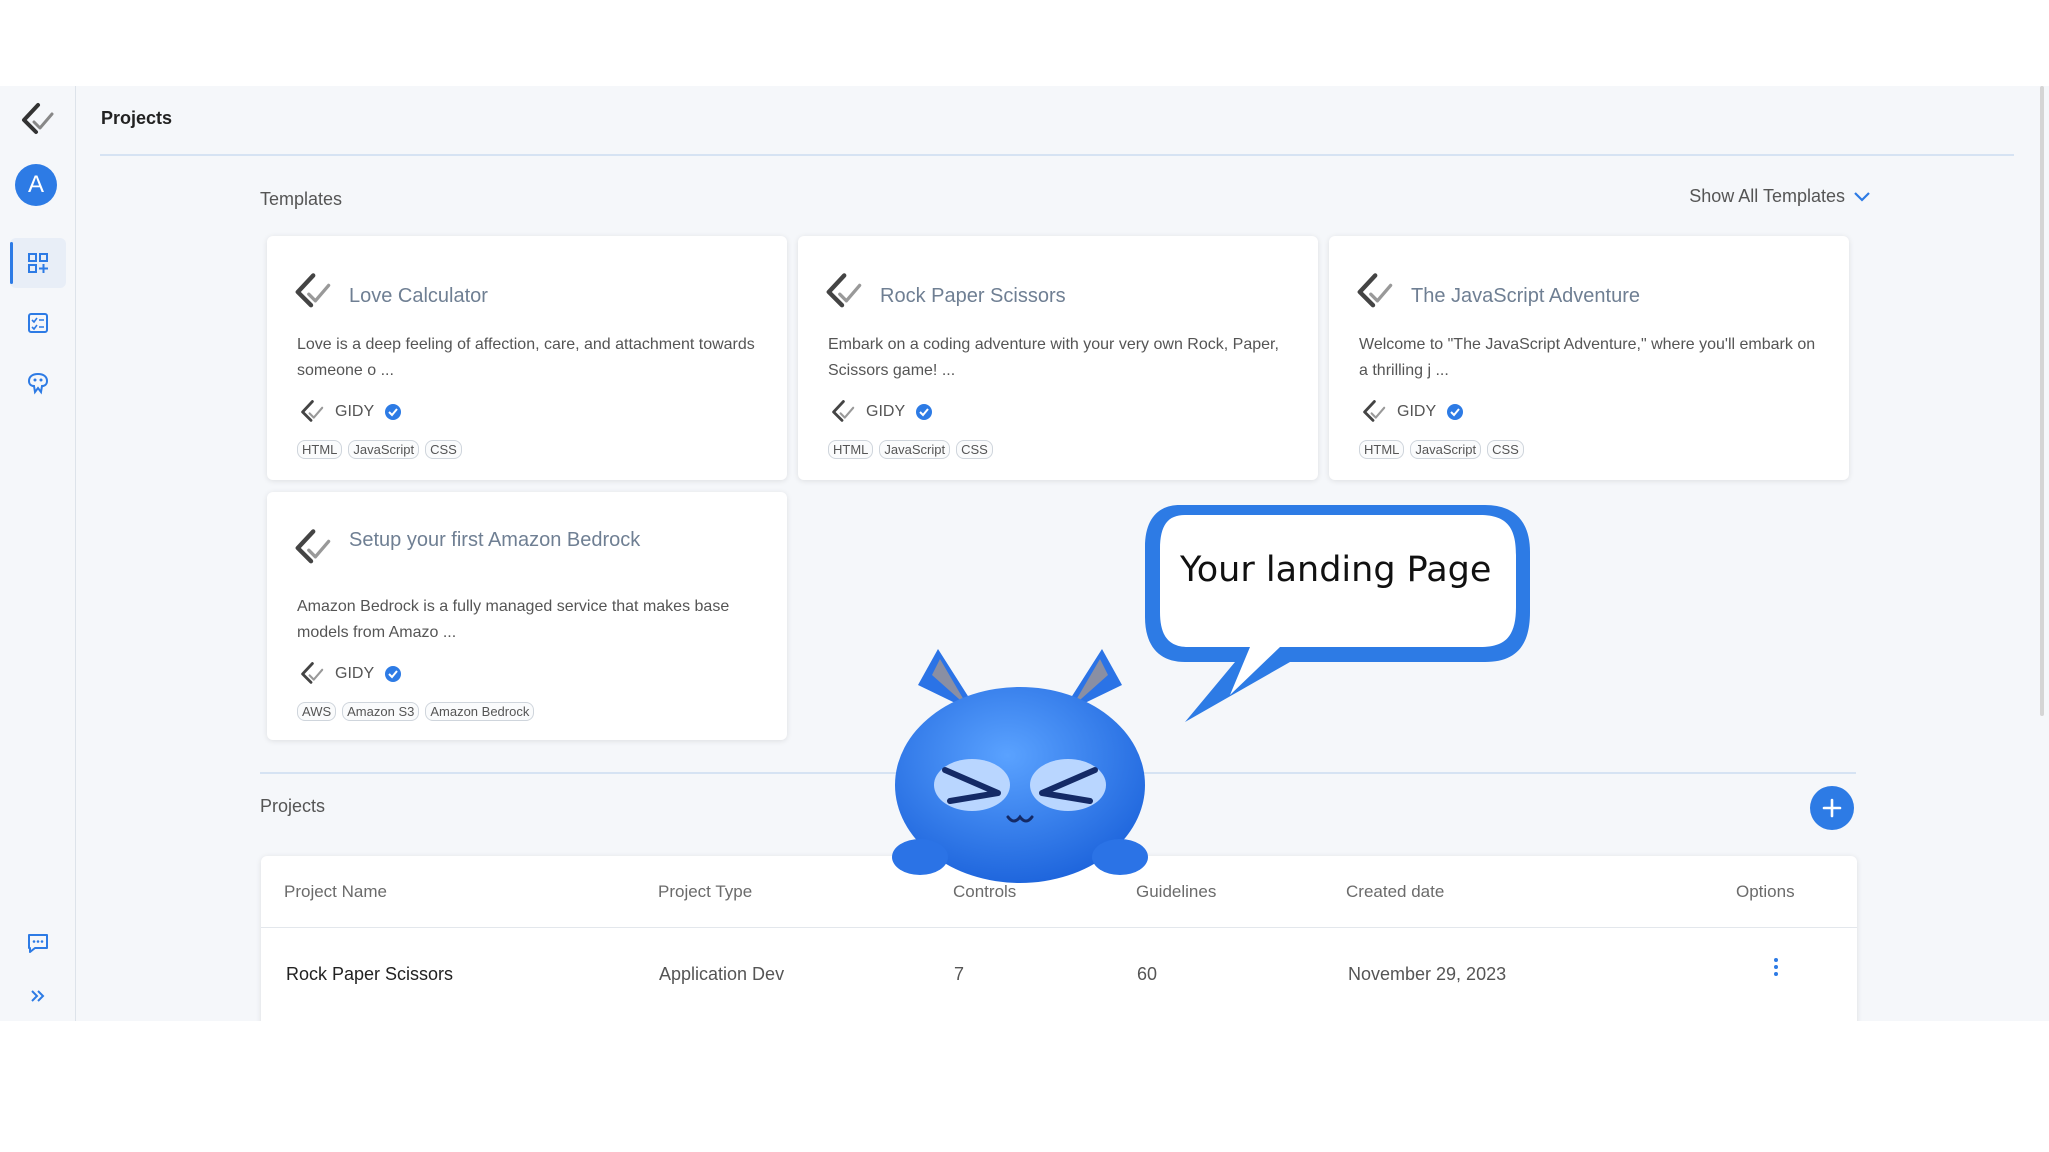 The height and width of the screenshot is (1152, 2049). I want to click on project-type: Application Dev, so click(722, 974).